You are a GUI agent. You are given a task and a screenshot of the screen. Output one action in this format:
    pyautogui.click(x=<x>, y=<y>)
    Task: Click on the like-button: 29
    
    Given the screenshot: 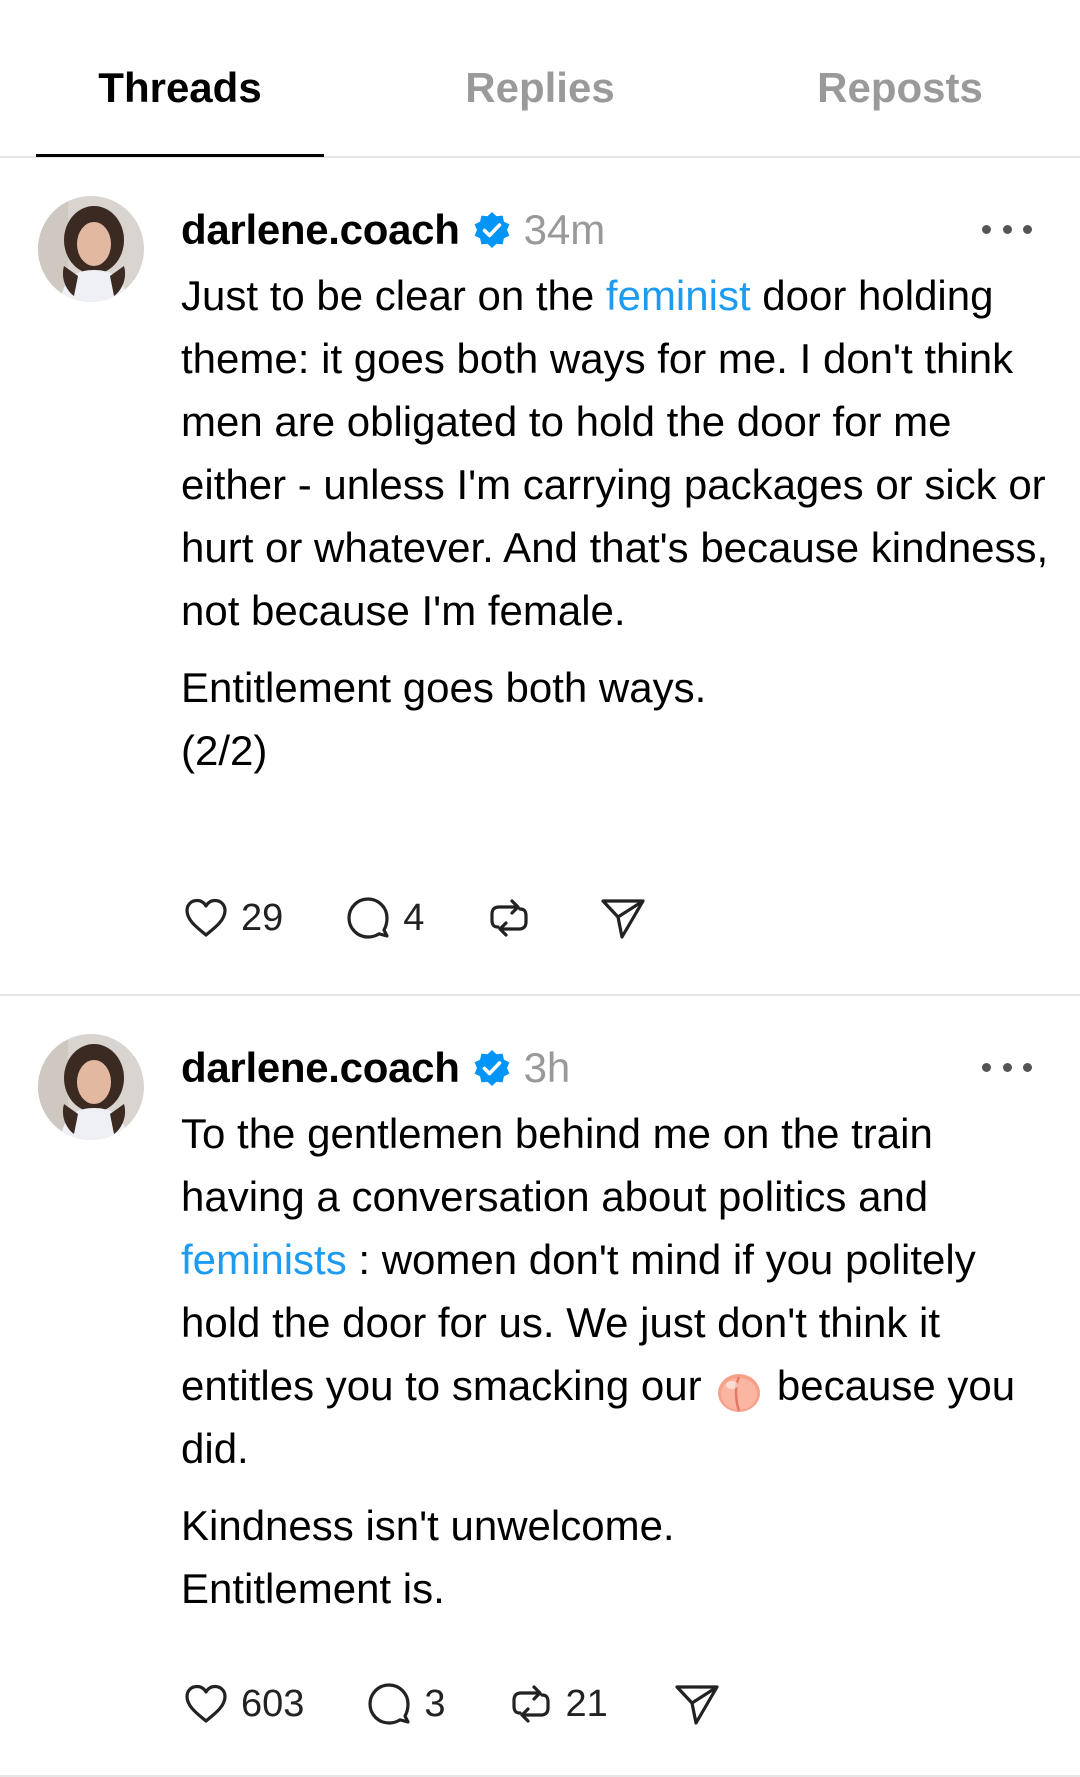 What is the action you would take?
    pyautogui.click(x=232, y=918)
    